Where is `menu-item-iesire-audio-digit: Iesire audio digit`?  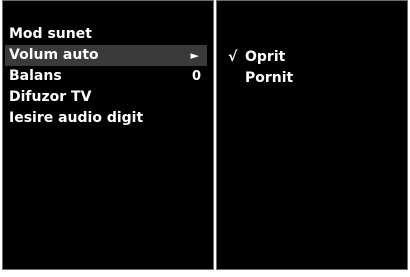
menu-item-iesire-audio-digit: Iesire audio digit is located at coordinates (106, 118).